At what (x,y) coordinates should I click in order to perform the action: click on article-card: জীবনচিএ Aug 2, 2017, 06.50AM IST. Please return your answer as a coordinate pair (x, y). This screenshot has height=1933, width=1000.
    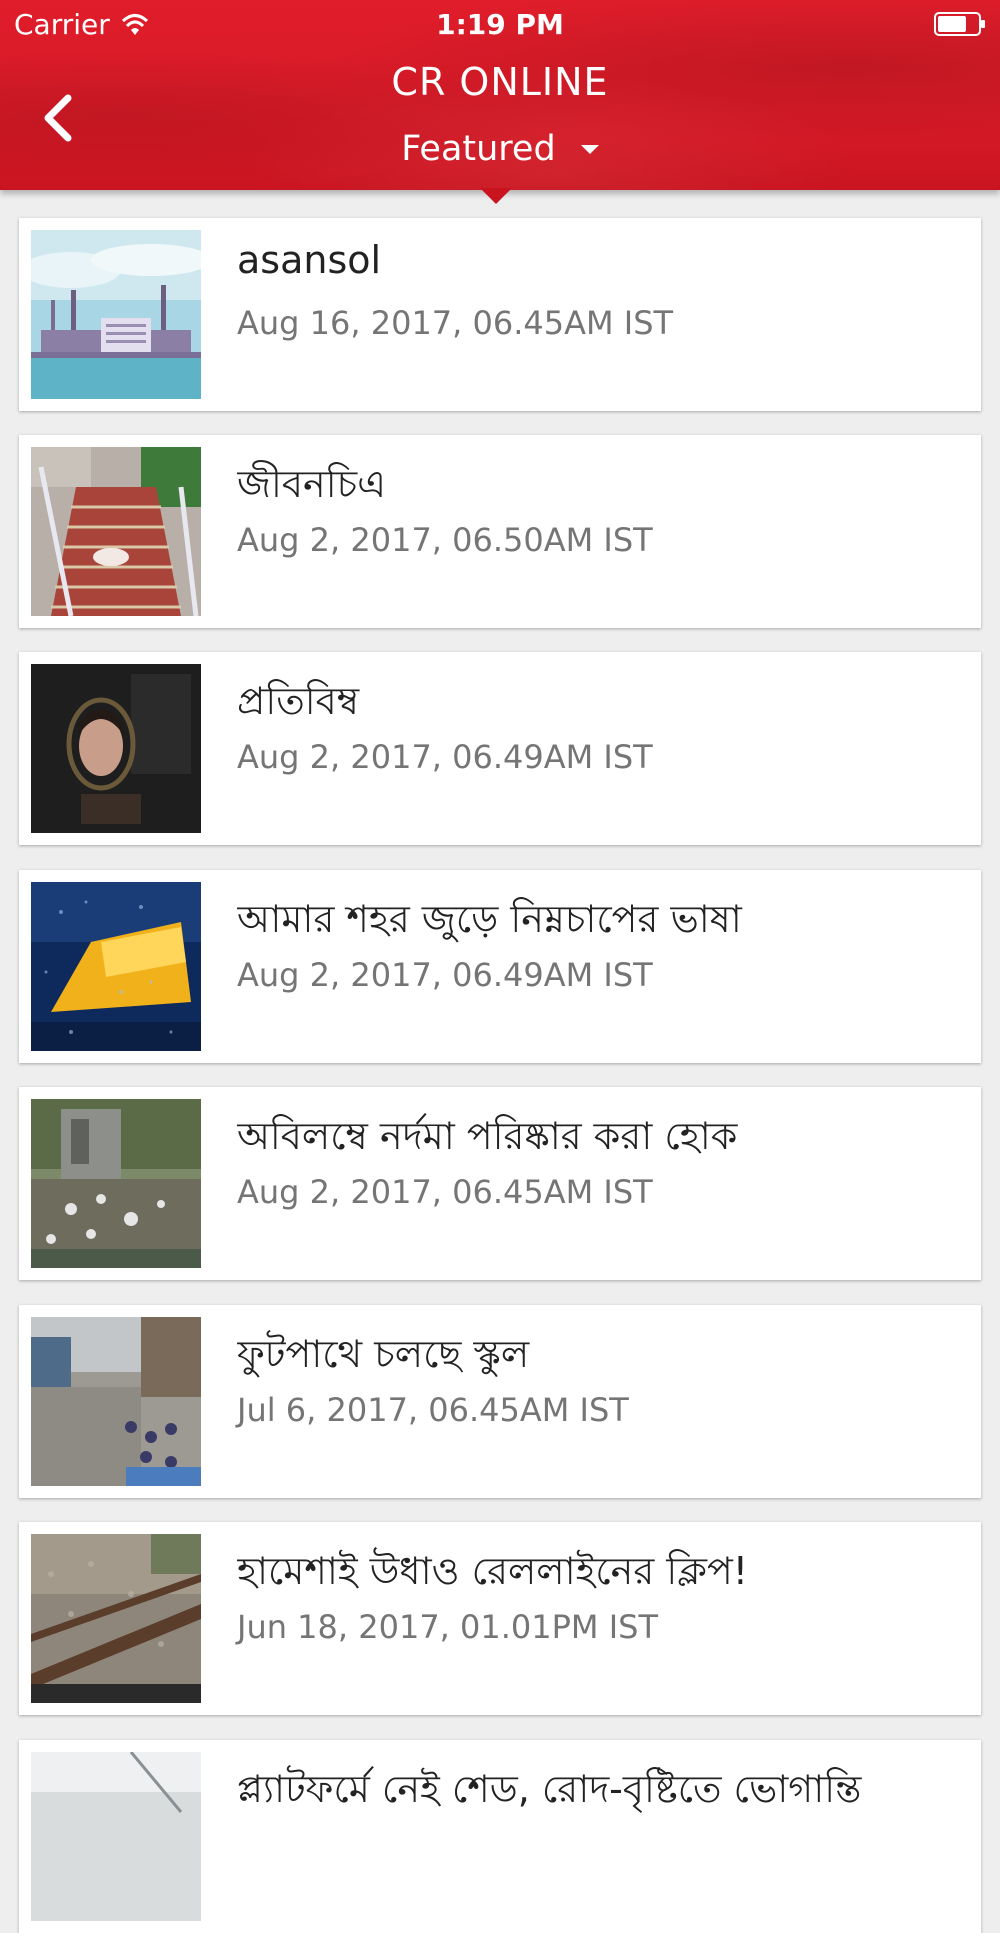
    Looking at the image, I should click on (500, 531).